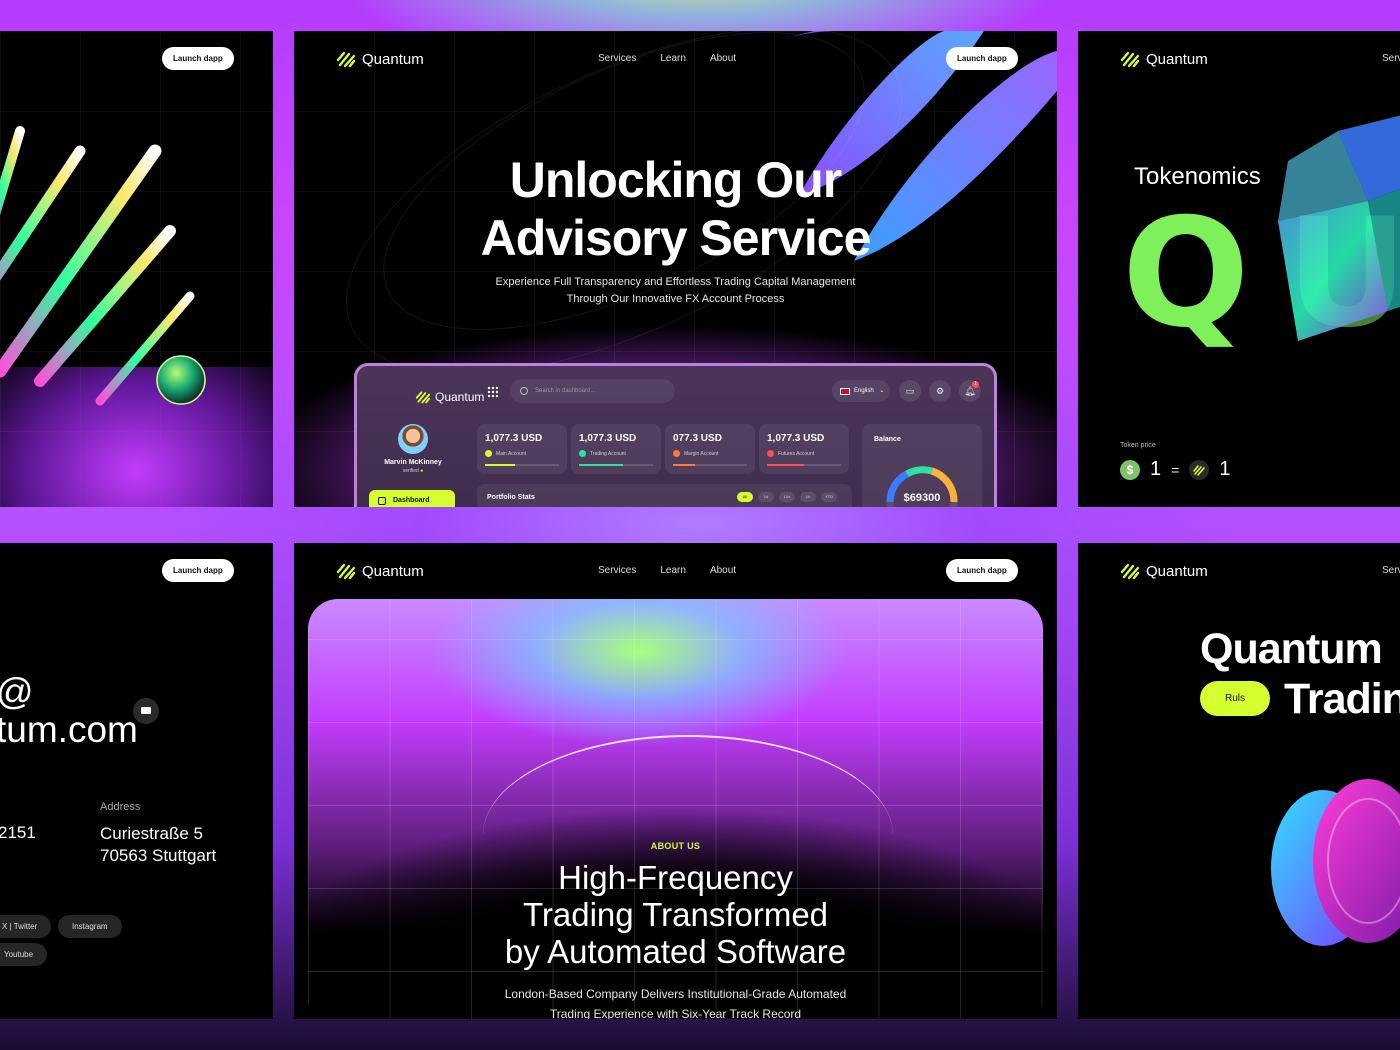 The height and width of the screenshot is (1050, 1400). What do you see at coordinates (845, 391) in the screenshot?
I see `uk-flag-icon` at bounding box center [845, 391].